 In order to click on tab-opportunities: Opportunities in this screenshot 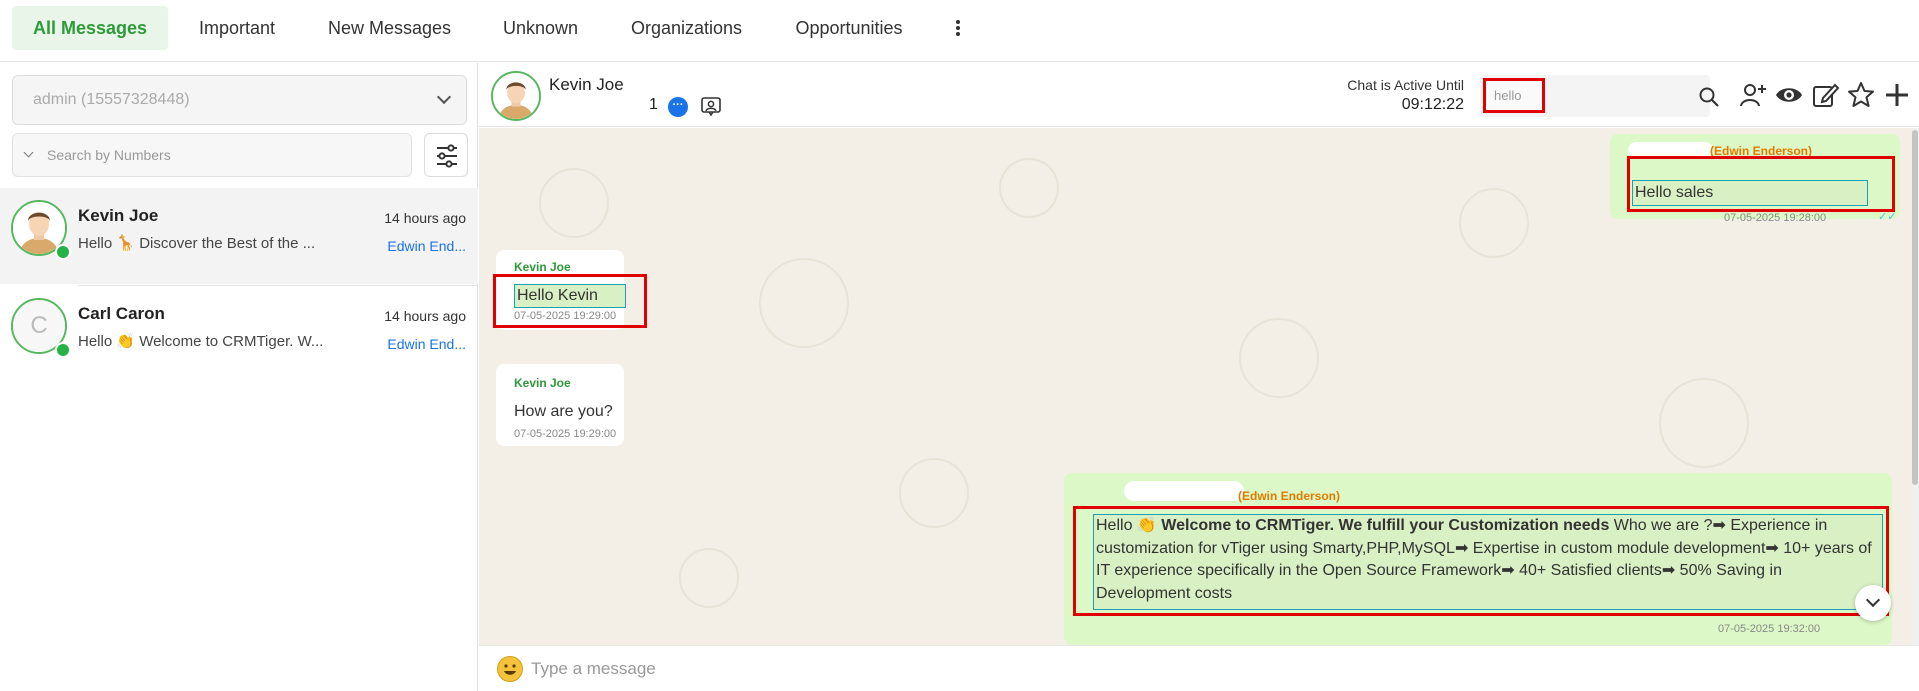, I will do `click(849, 28)`.